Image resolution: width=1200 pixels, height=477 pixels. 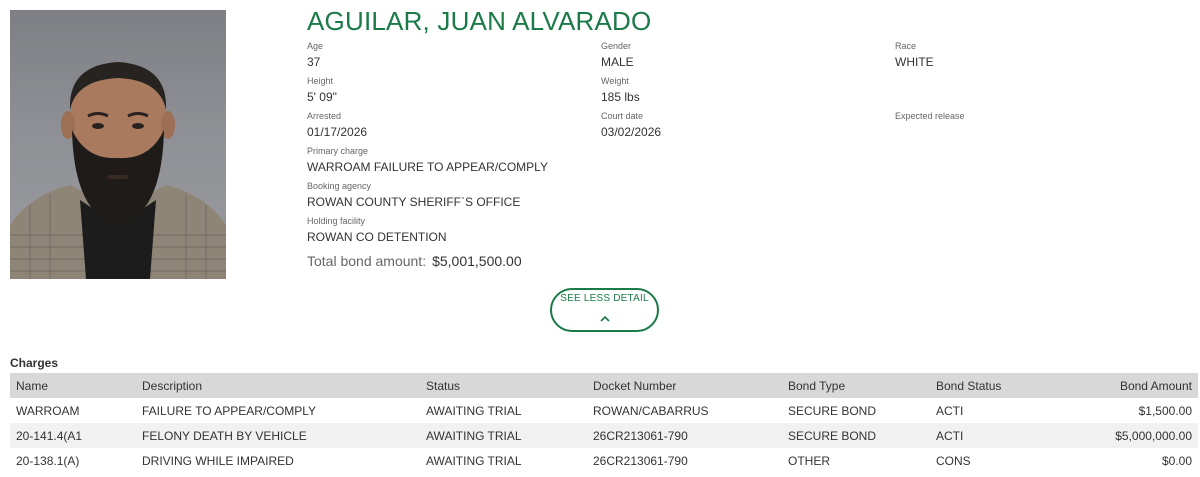 I want to click on height-label: Height, so click(x=320, y=81).